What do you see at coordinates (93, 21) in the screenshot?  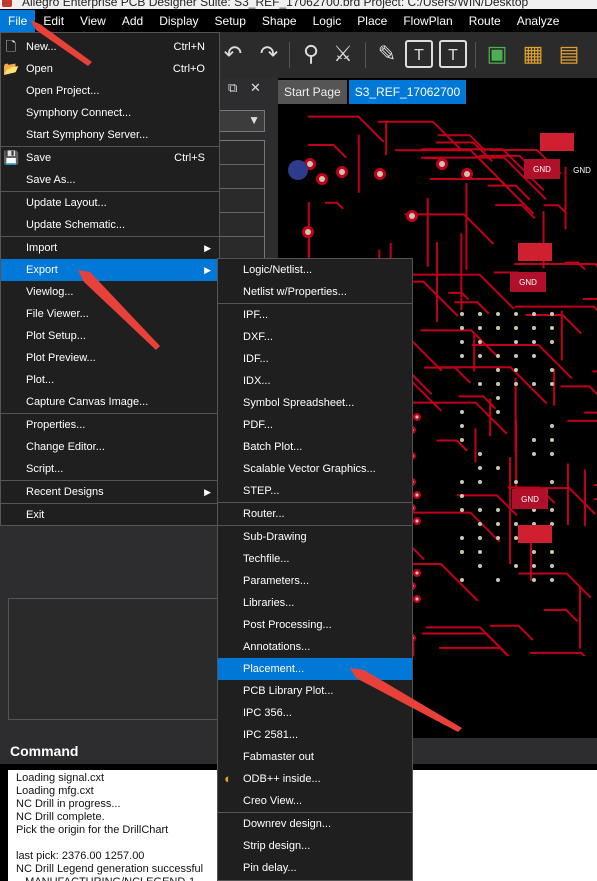 I see `menu-view: View` at bounding box center [93, 21].